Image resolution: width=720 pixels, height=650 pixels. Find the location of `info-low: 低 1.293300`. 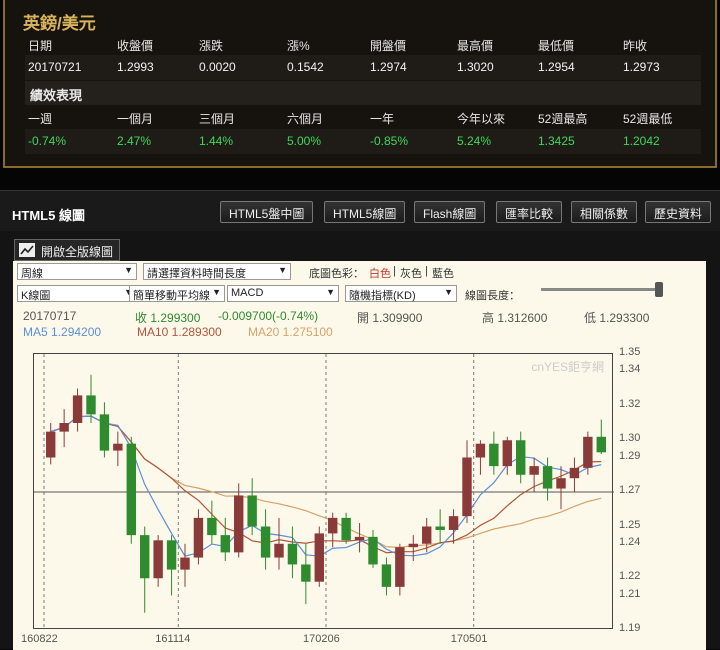

info-low: 低 1.293300 is located at coordinates (617, 318).